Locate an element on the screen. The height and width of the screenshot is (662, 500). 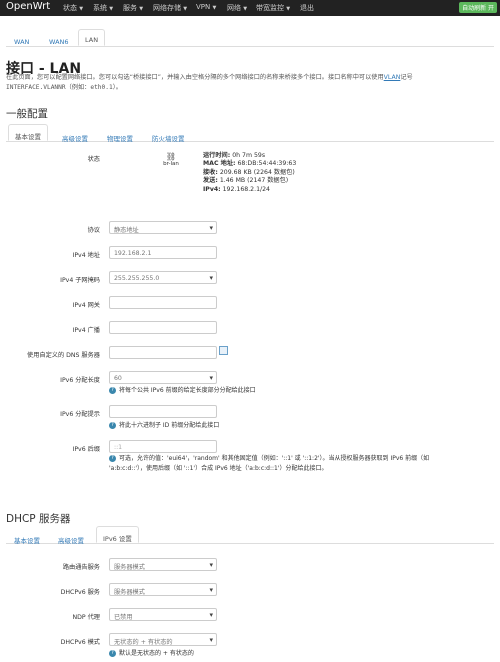
dhcpv6-mode-select: 无状态的 + 有状态的 is located at coordinates (163, 639).